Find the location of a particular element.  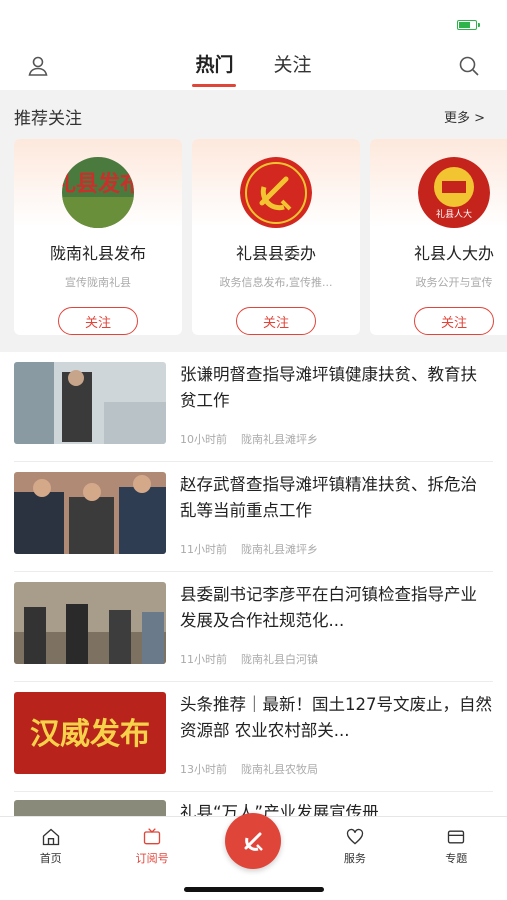

card-icon is located at coordinates (456, 836).